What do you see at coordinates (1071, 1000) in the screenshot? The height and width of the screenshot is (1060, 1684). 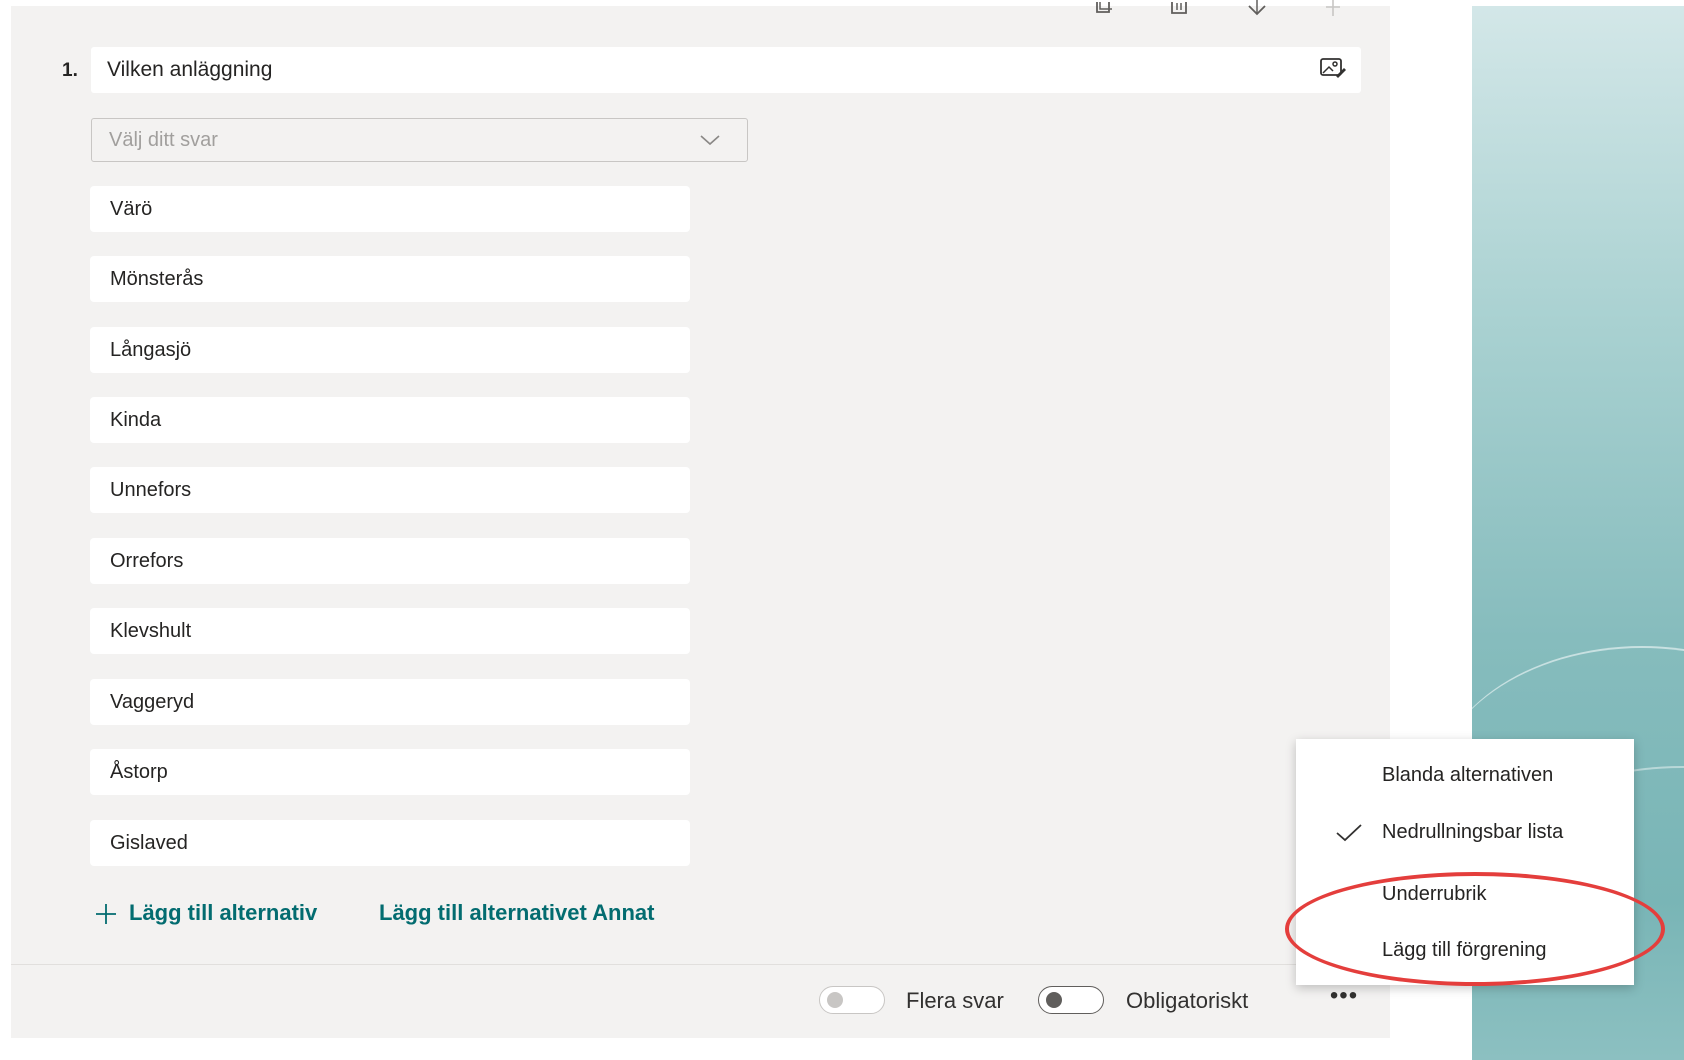 I see `required-toggle` at bounding box center [1071, 1000].